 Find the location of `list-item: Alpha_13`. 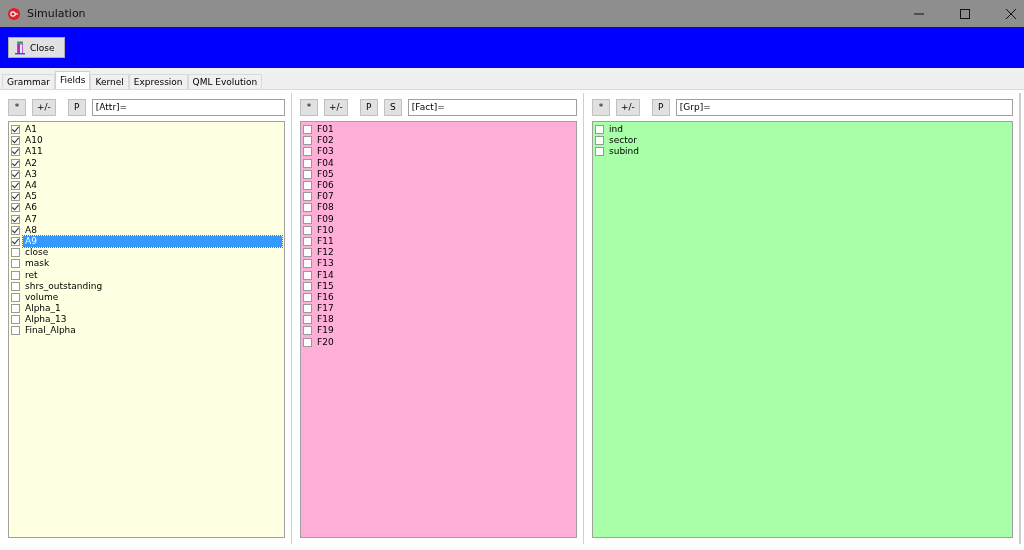

list-item: Alpha_13 is located at coordinates (46, 320).